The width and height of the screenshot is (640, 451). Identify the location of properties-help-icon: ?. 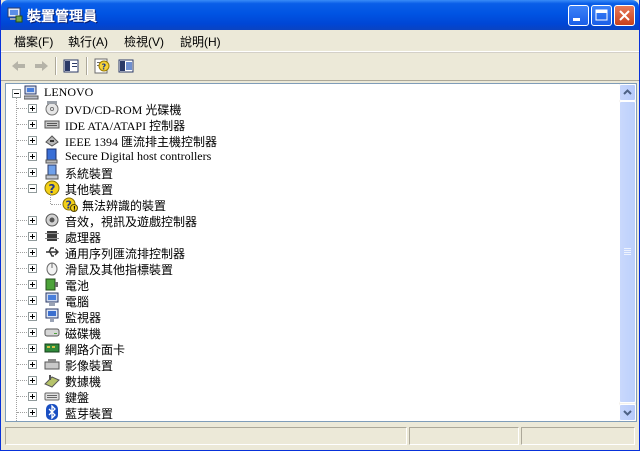
(102, 66).